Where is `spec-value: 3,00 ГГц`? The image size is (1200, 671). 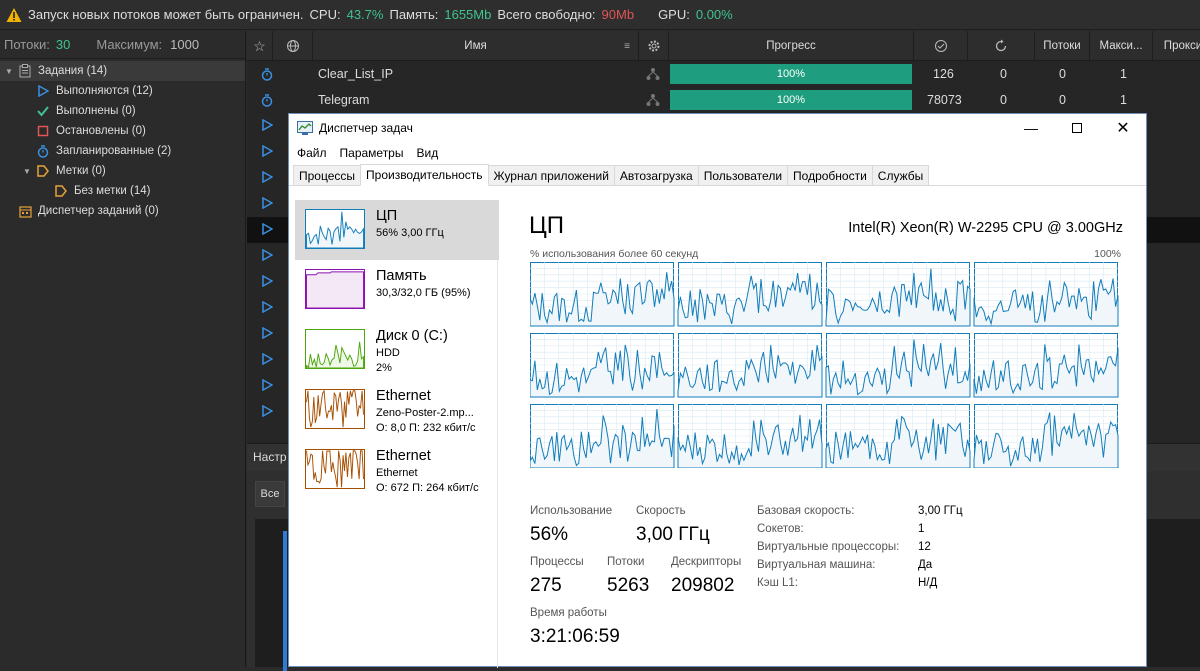 spec-value: 3,00 ГГц is located at coordinates (940, 511).